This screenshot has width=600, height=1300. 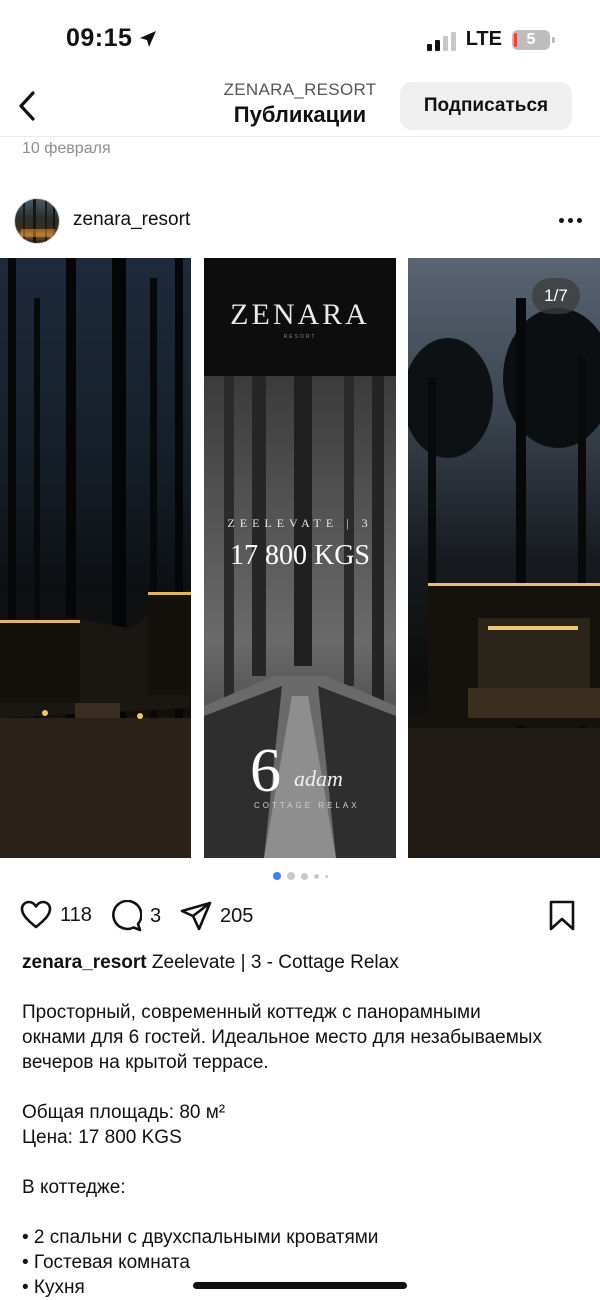 I want to click on slide-price: 17 800 KGS, so click(x=299, y=555).